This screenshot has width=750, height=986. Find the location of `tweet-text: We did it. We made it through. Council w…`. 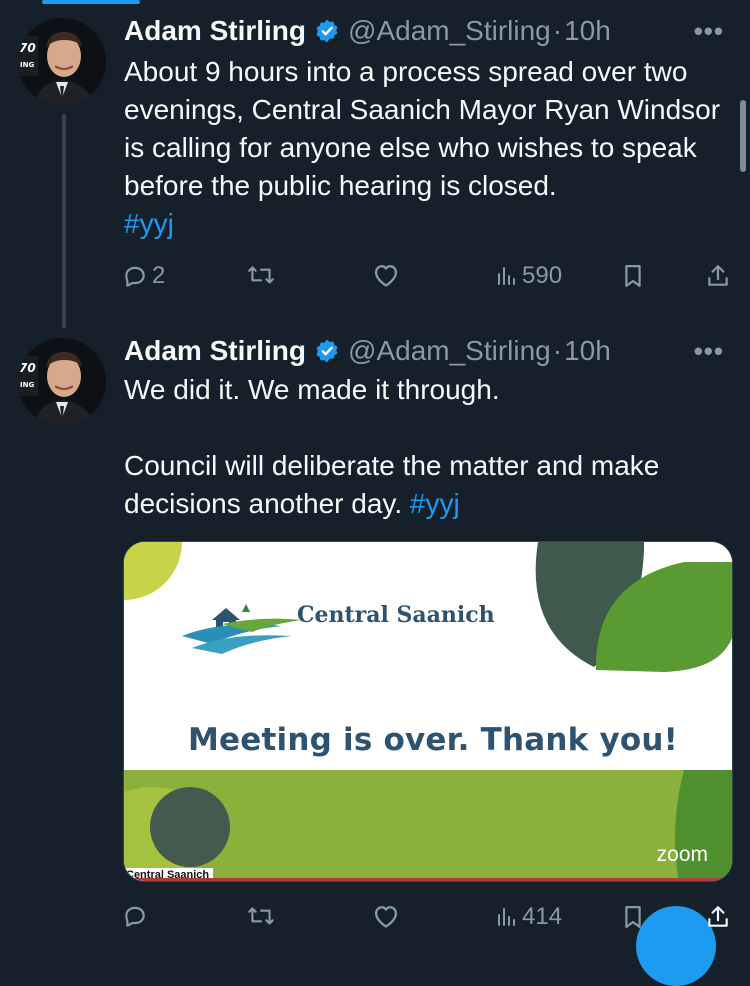

tweet-text: We did it. We made it through. Council w… is located at coordinates (434, 447).